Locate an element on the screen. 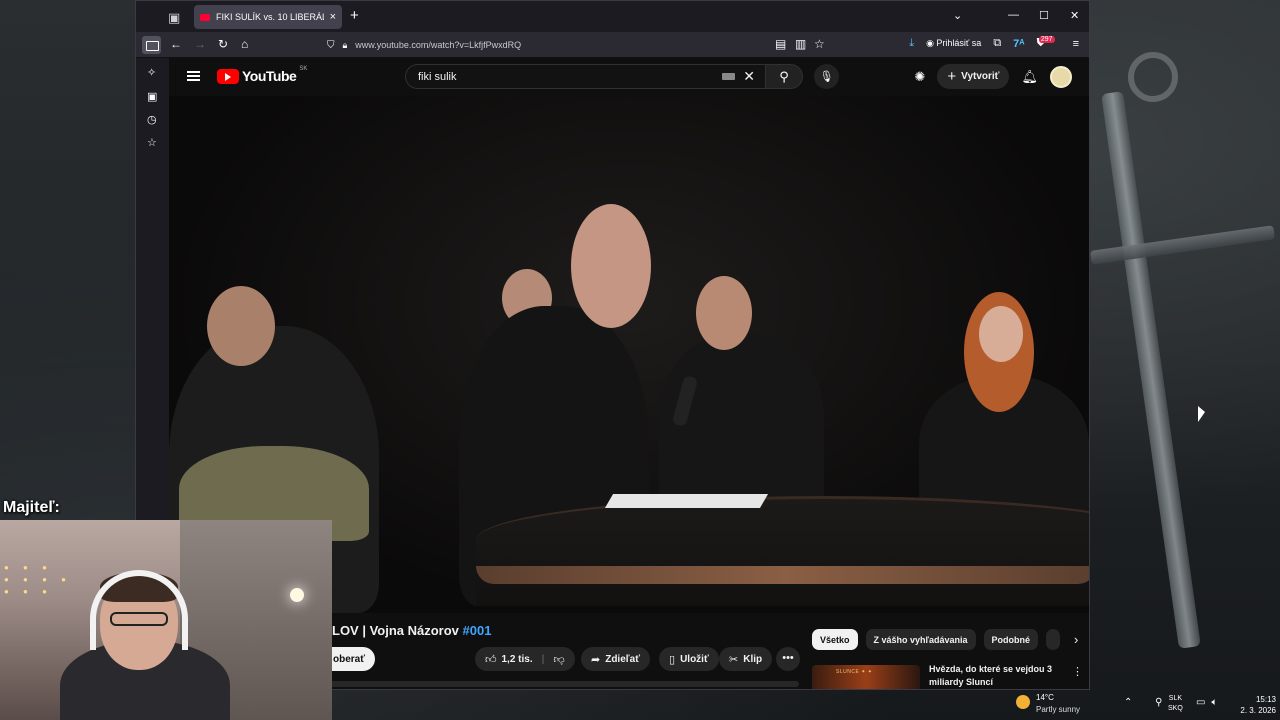 This screenshot has width=1280, height=720. create-label: Vytvoriť is located at coordinates (980, 76).